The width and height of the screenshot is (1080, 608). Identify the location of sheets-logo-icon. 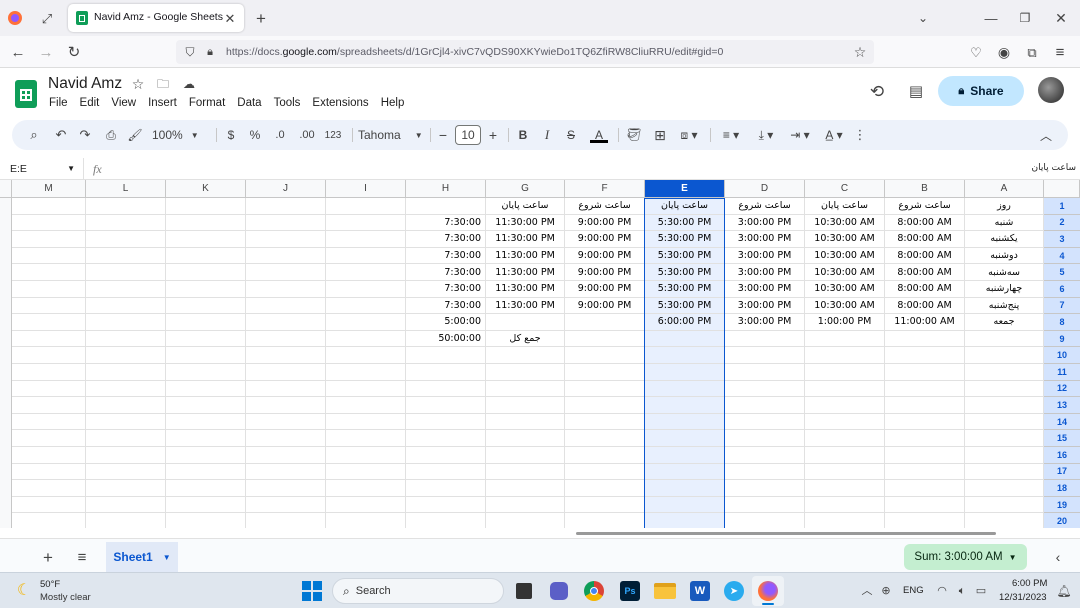
(26, 94).